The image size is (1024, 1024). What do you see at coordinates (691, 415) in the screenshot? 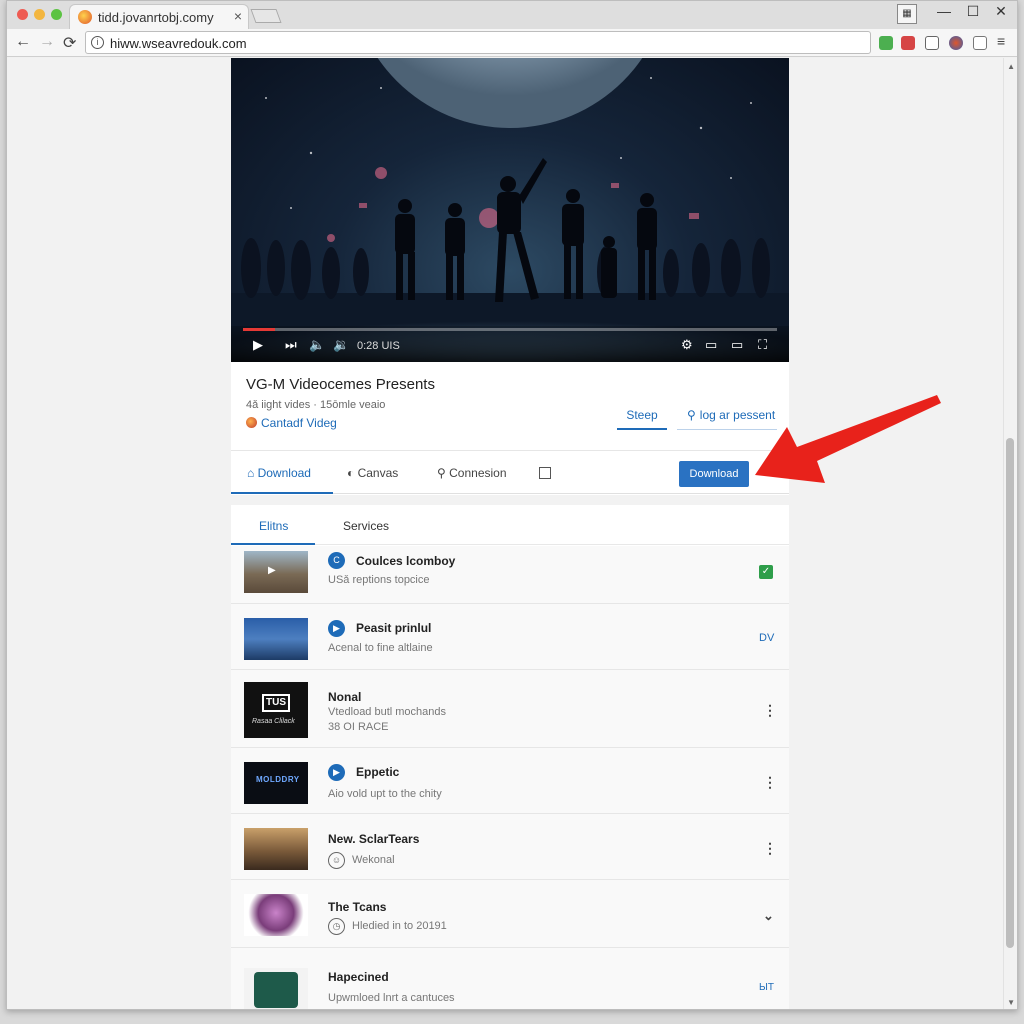
I see `person-icon: ⚲` at bounding box center [691, 415].